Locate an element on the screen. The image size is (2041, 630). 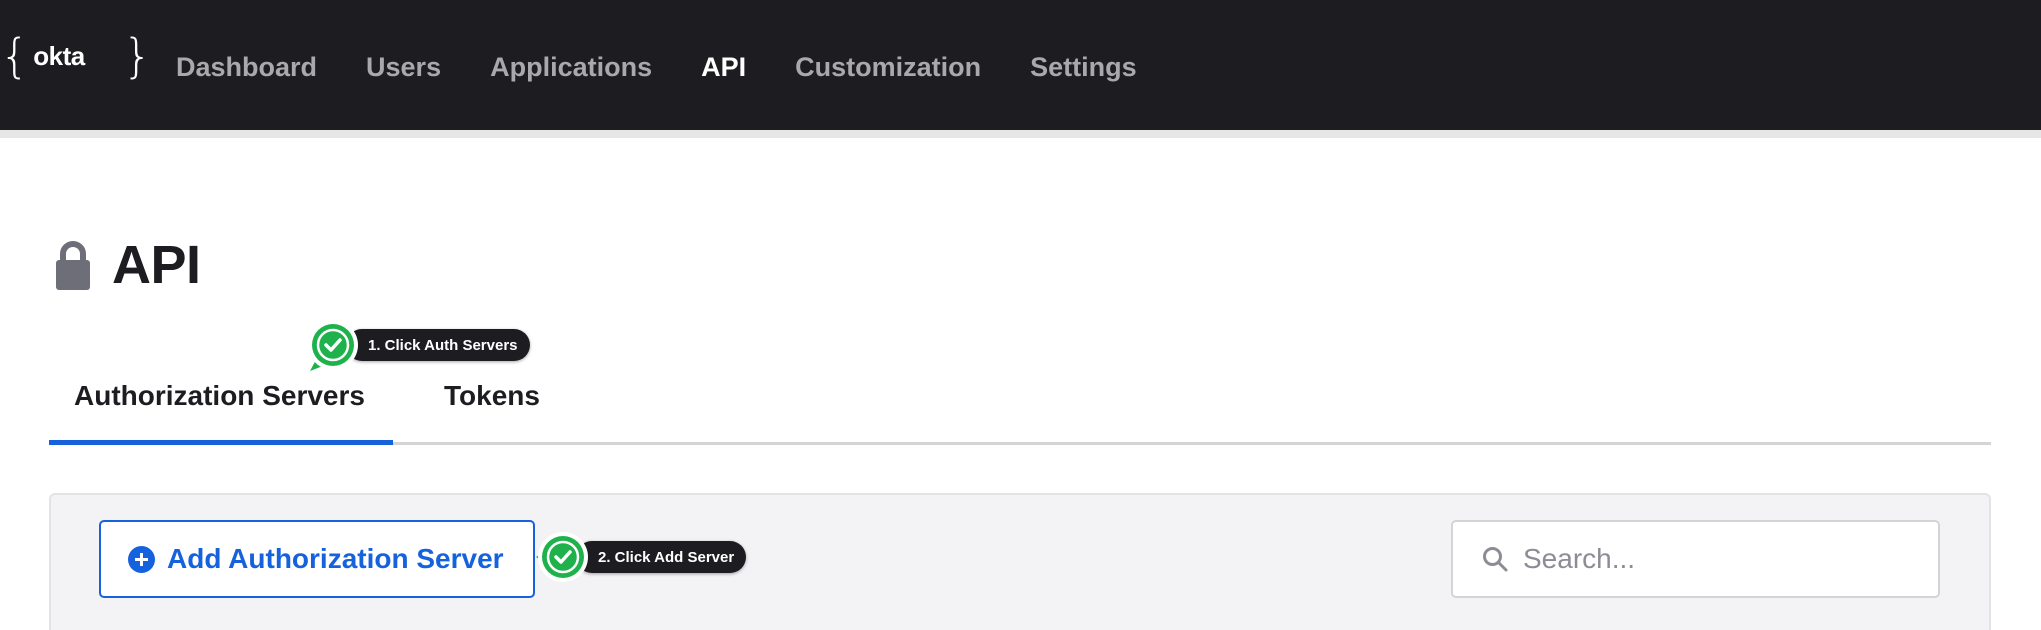
nav-item-settings: Settings is located at coordinates (1083, 67).